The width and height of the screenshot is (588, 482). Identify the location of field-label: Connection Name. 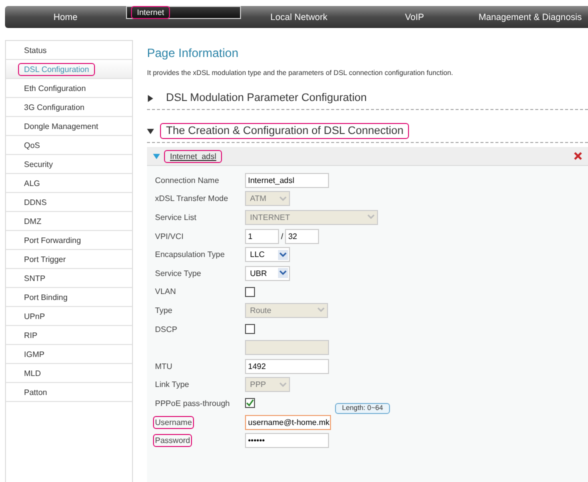
(187, 180).